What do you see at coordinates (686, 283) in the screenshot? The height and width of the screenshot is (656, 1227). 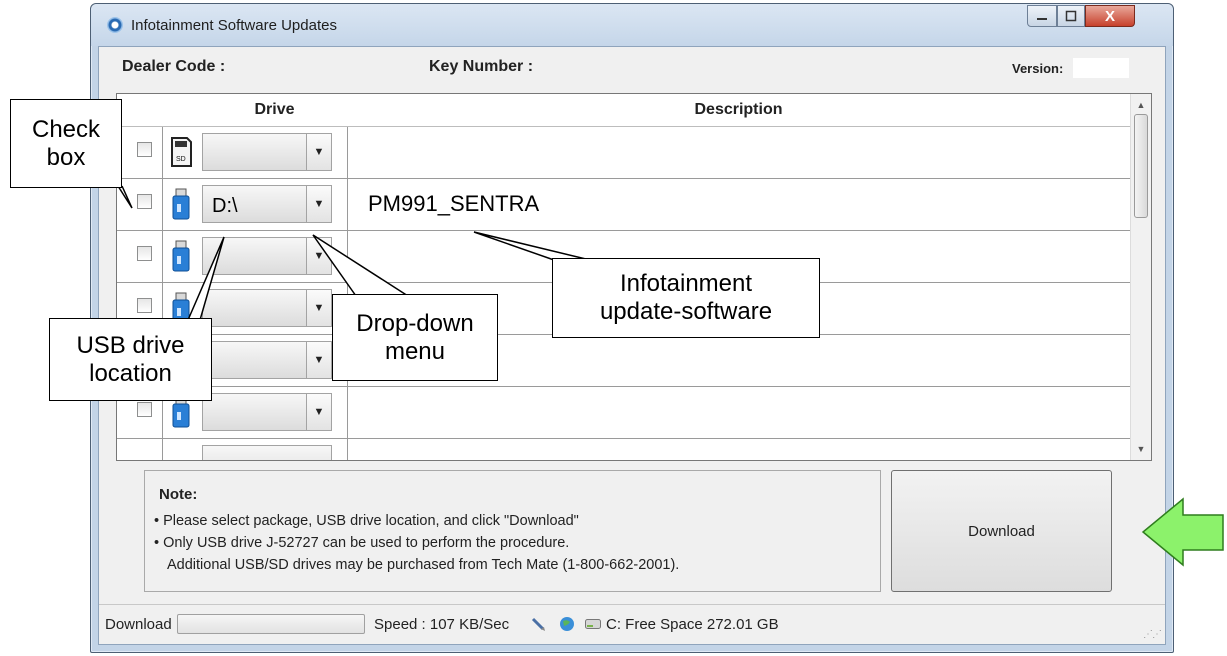 I see `callout-line: Infotainment` at bounding box center [686, 283].